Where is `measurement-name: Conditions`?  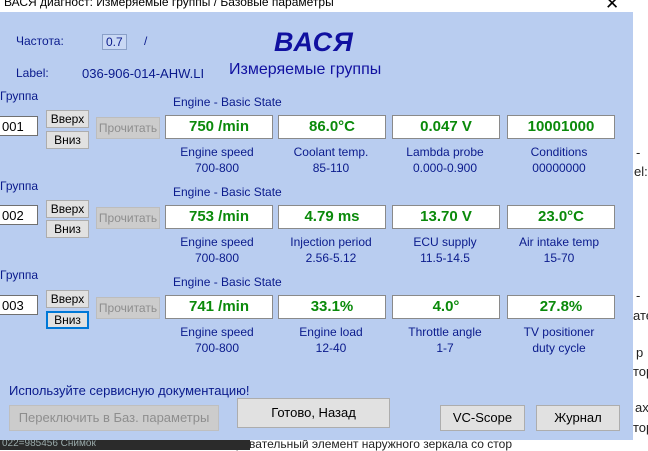
measurement-name: Conditions is located at coordinates (559, 152).